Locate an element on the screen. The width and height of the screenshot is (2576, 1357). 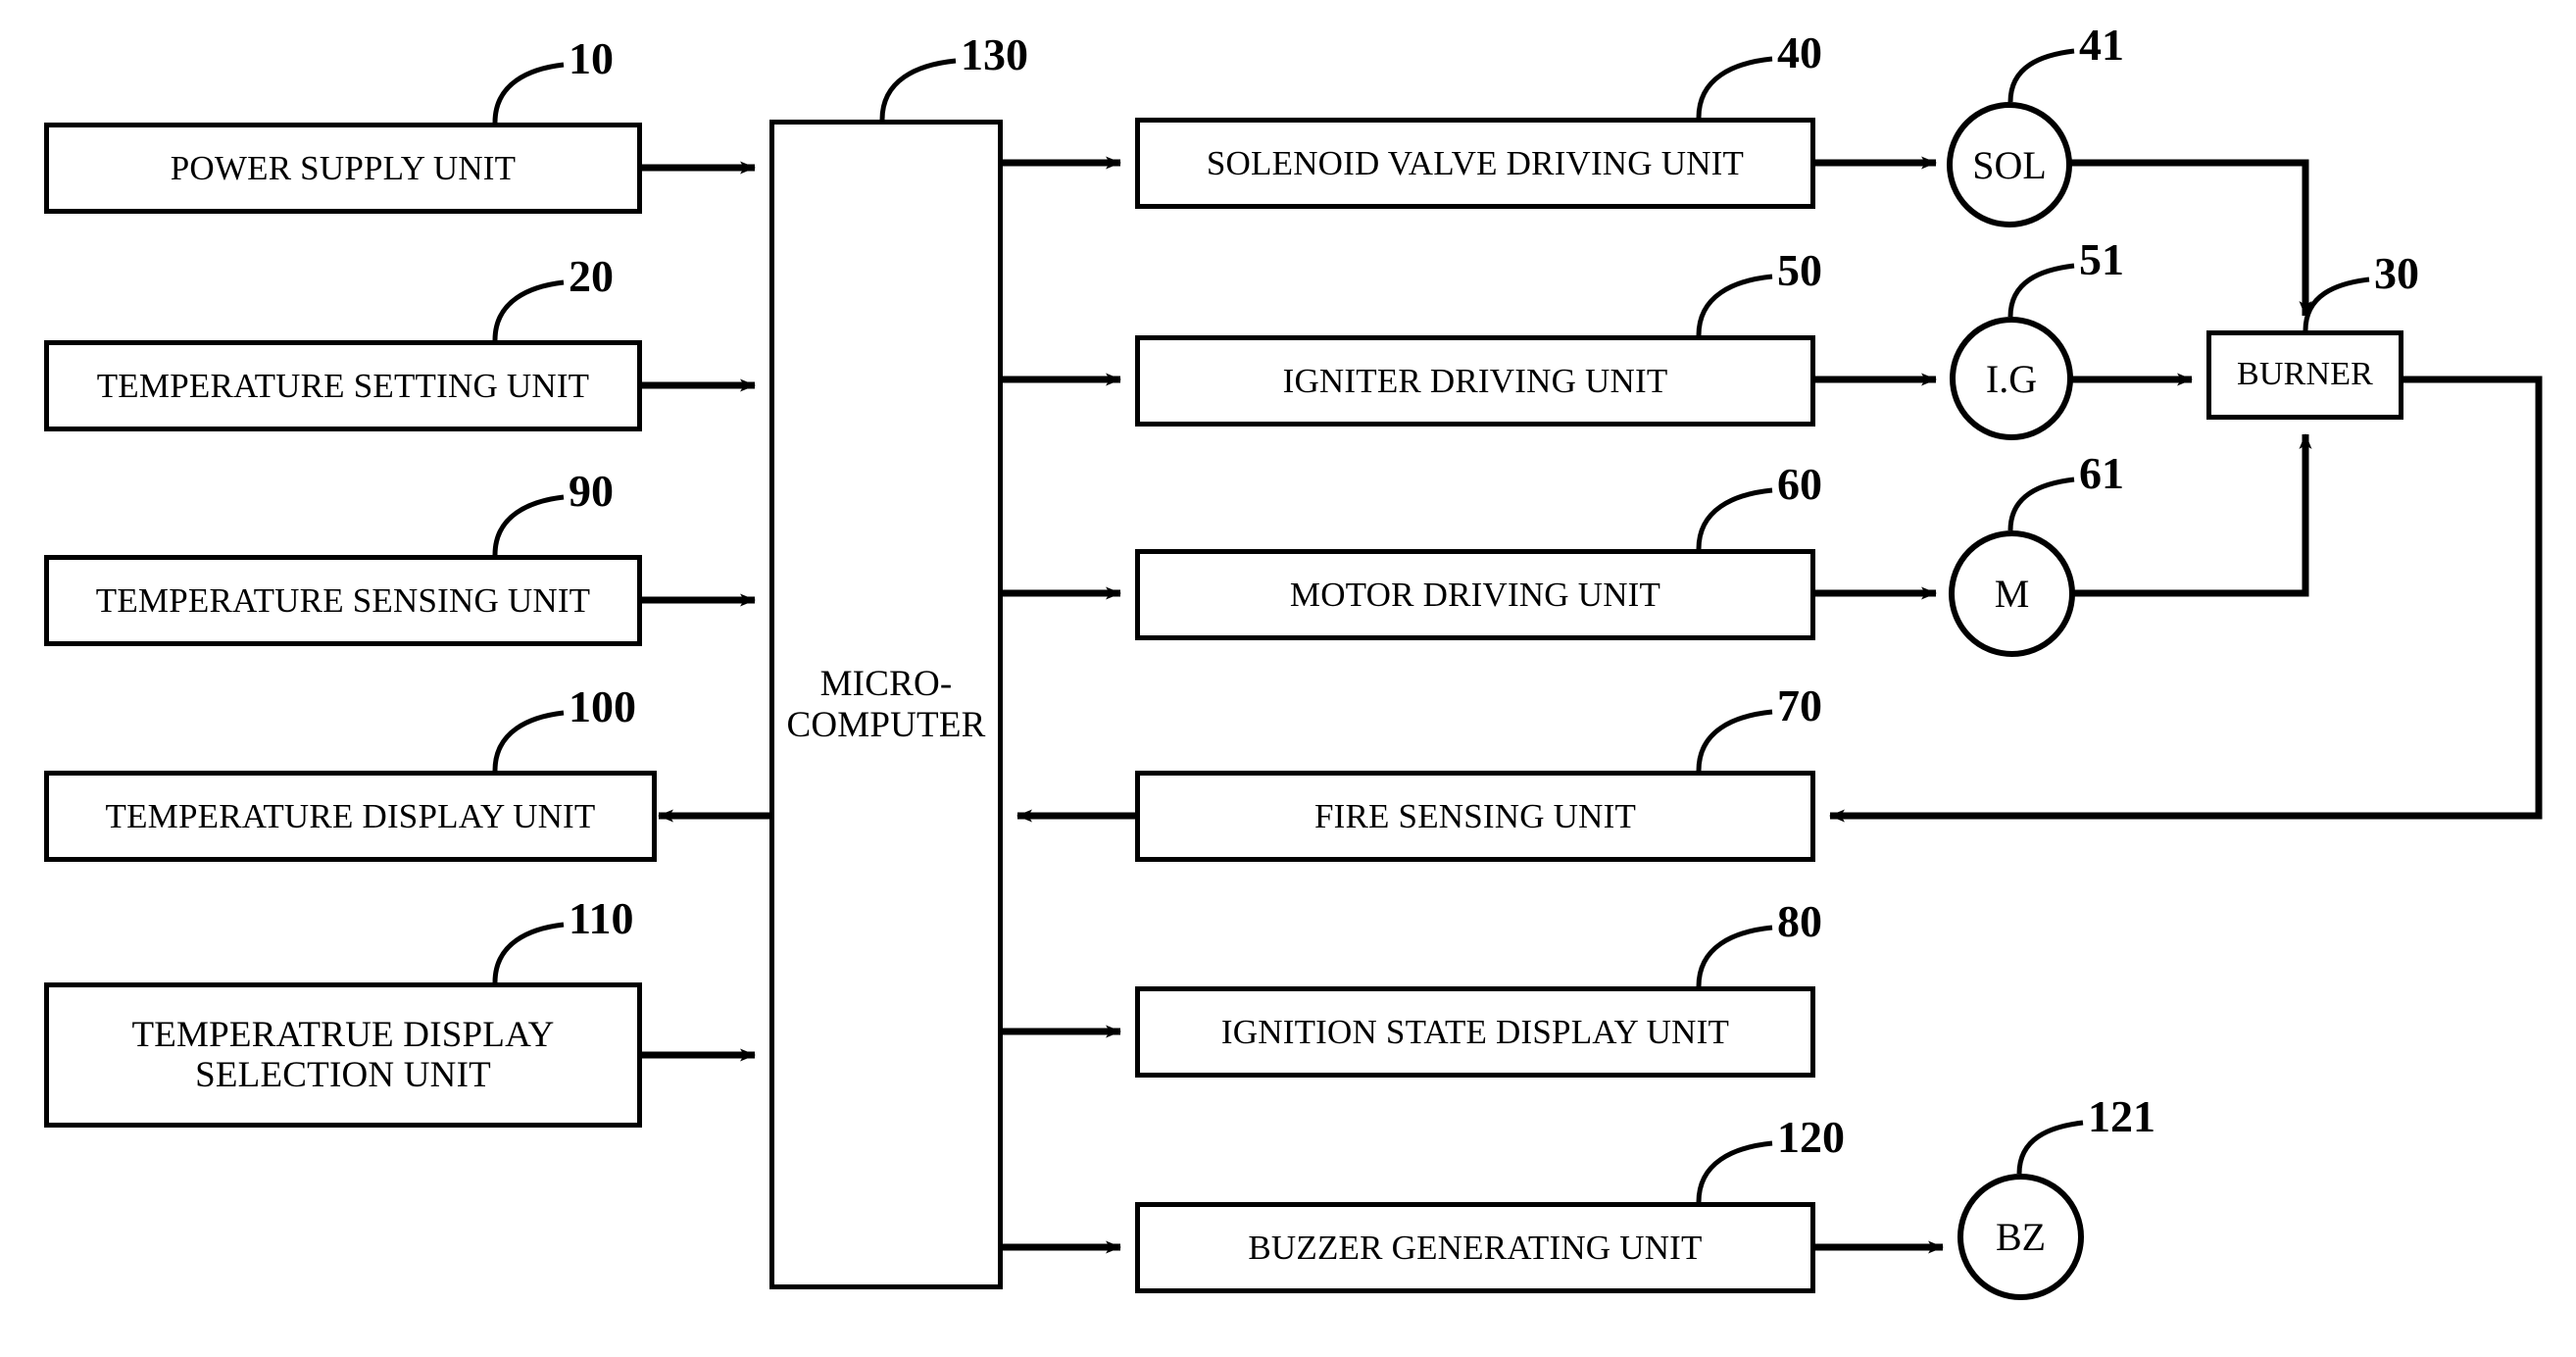
block-solenoid-valve-driving-unit: SOLENOID VALVE DRIVING UNIT is located at coordinates (1475, 163).